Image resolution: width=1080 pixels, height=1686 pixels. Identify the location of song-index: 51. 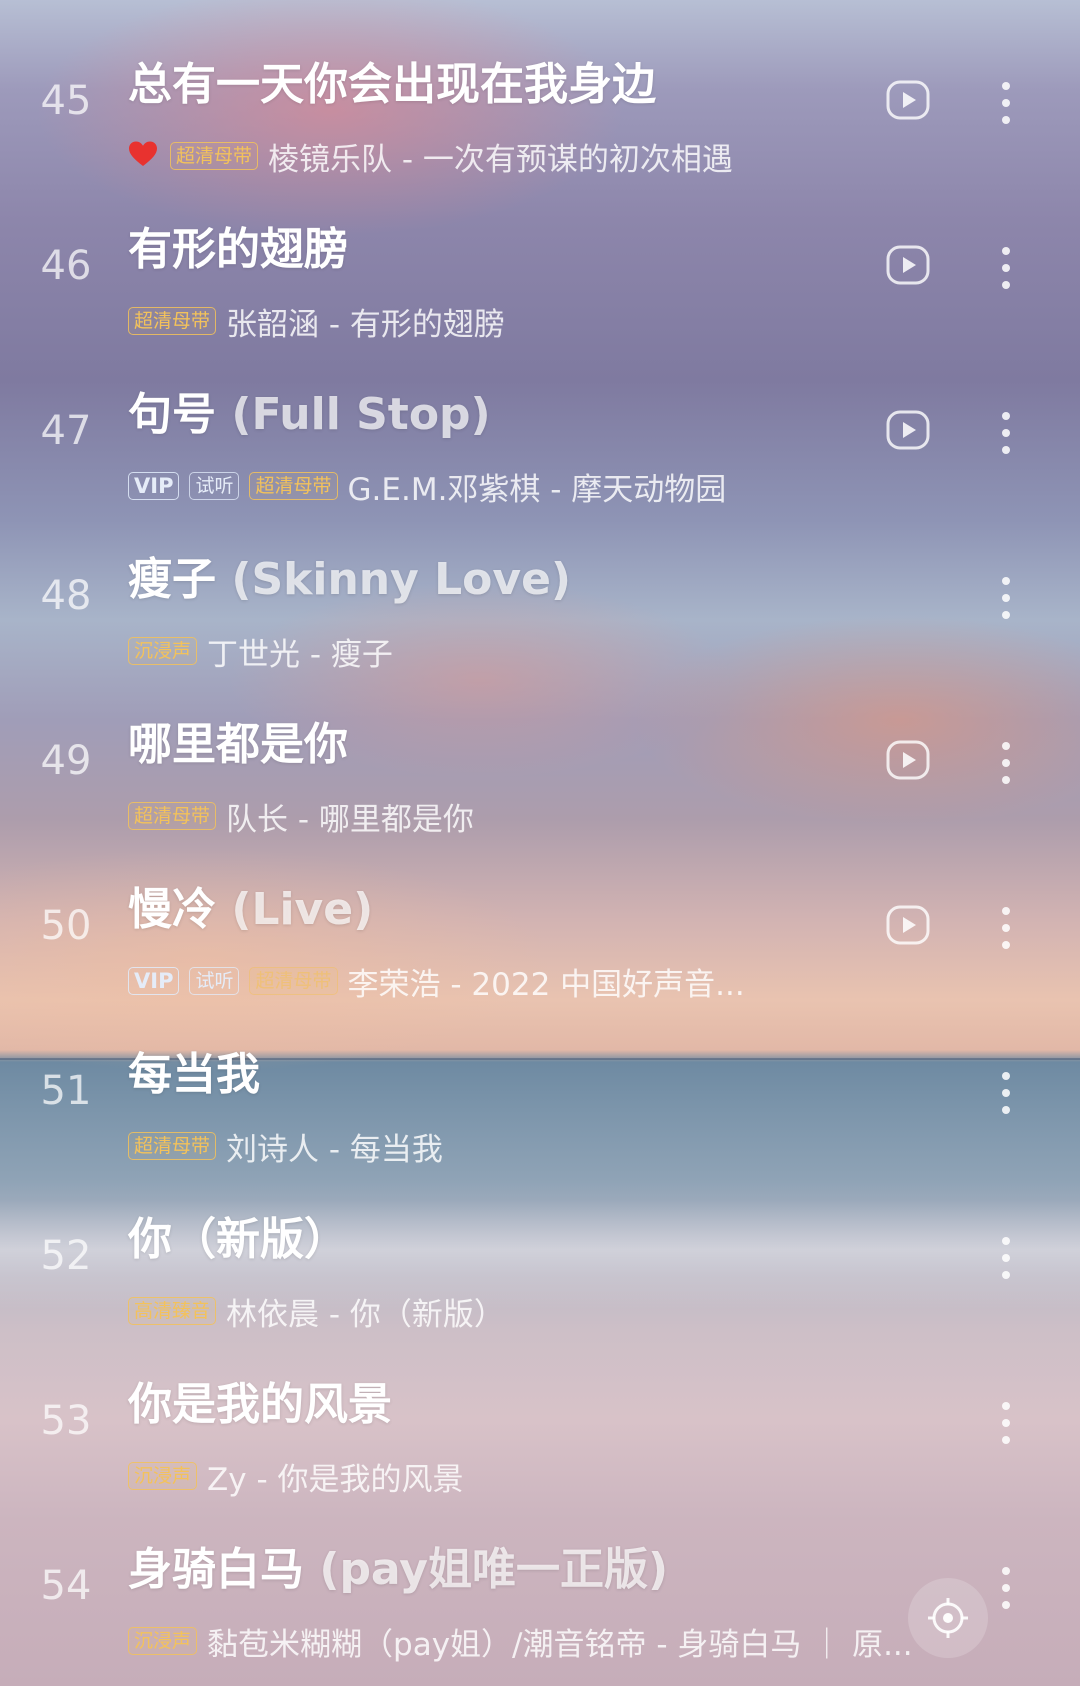
(66, 1091).